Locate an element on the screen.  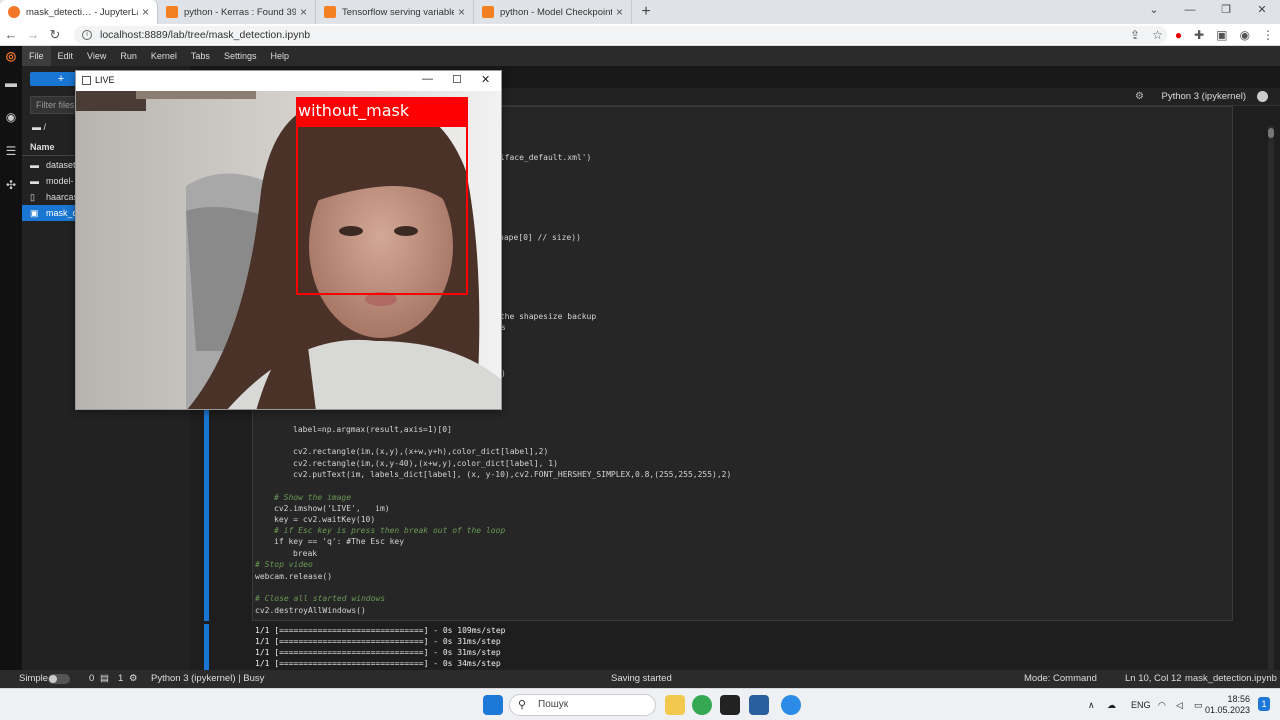
close-window-icon: ✕ is located at coordinates (1262, 11).